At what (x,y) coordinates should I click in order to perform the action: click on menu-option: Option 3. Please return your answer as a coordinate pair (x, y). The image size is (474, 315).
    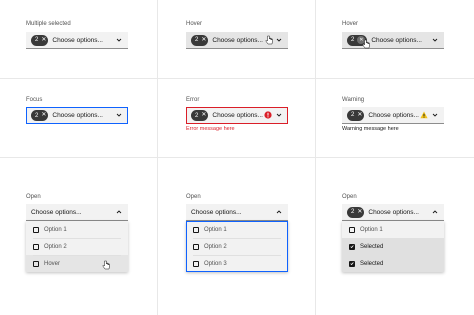
    Looking at the image, I should click on (237, 263).